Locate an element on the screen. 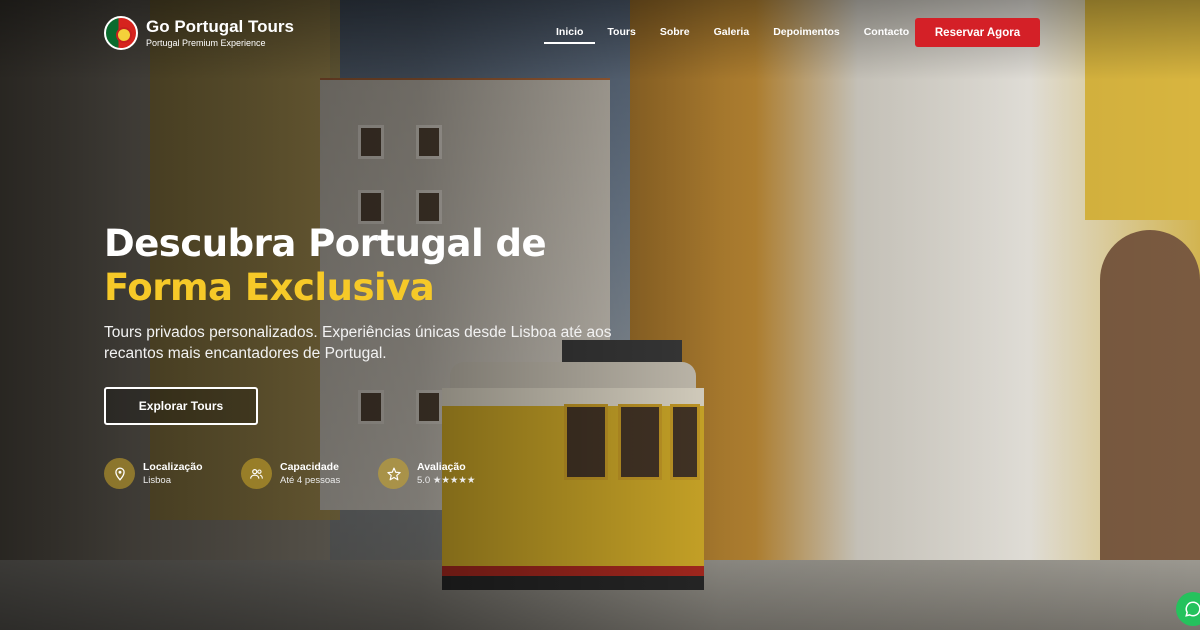 This screenshot has width=1200, height=630. feature-label: Avaliação is located at coordinates (441, 466).